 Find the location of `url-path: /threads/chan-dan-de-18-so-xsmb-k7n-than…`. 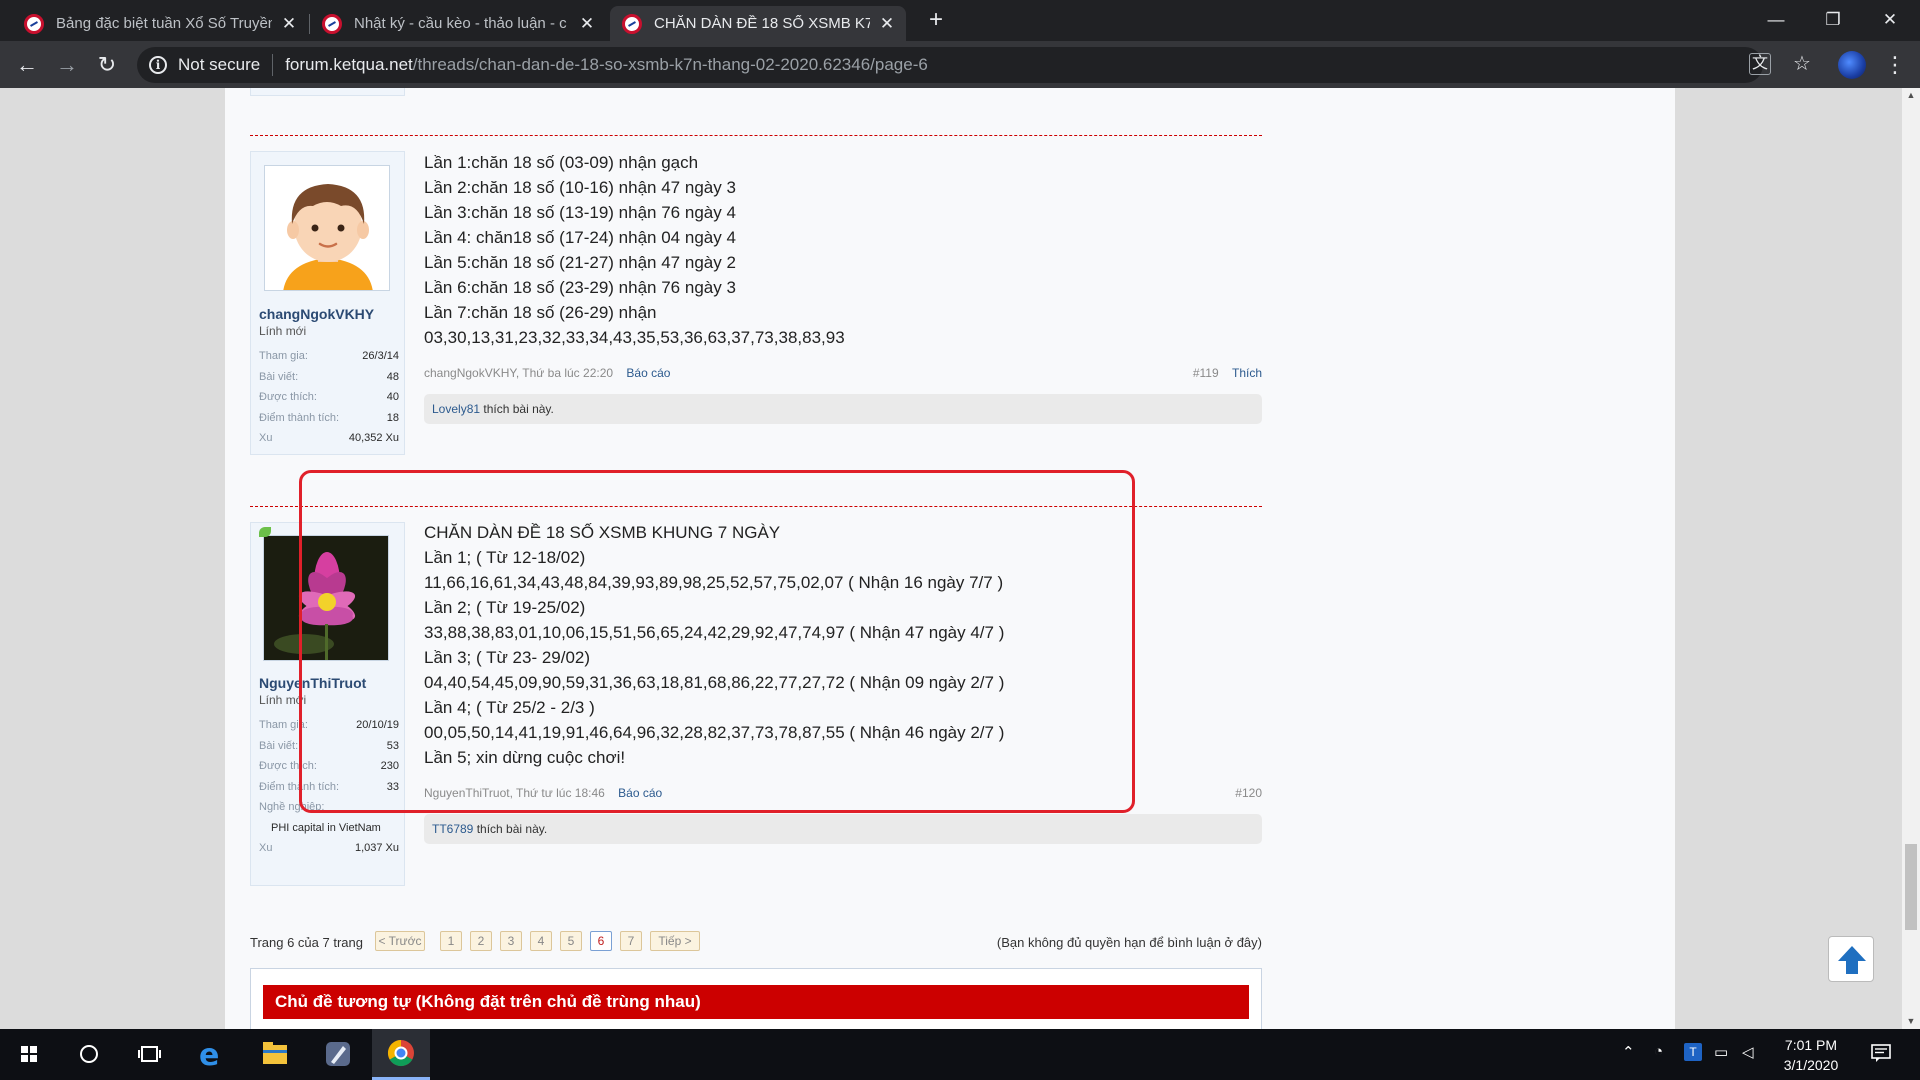

url-path: /threads/chan-dan-de-18-so-xsmb-k7n-than… is located at coordinates (670, 65).